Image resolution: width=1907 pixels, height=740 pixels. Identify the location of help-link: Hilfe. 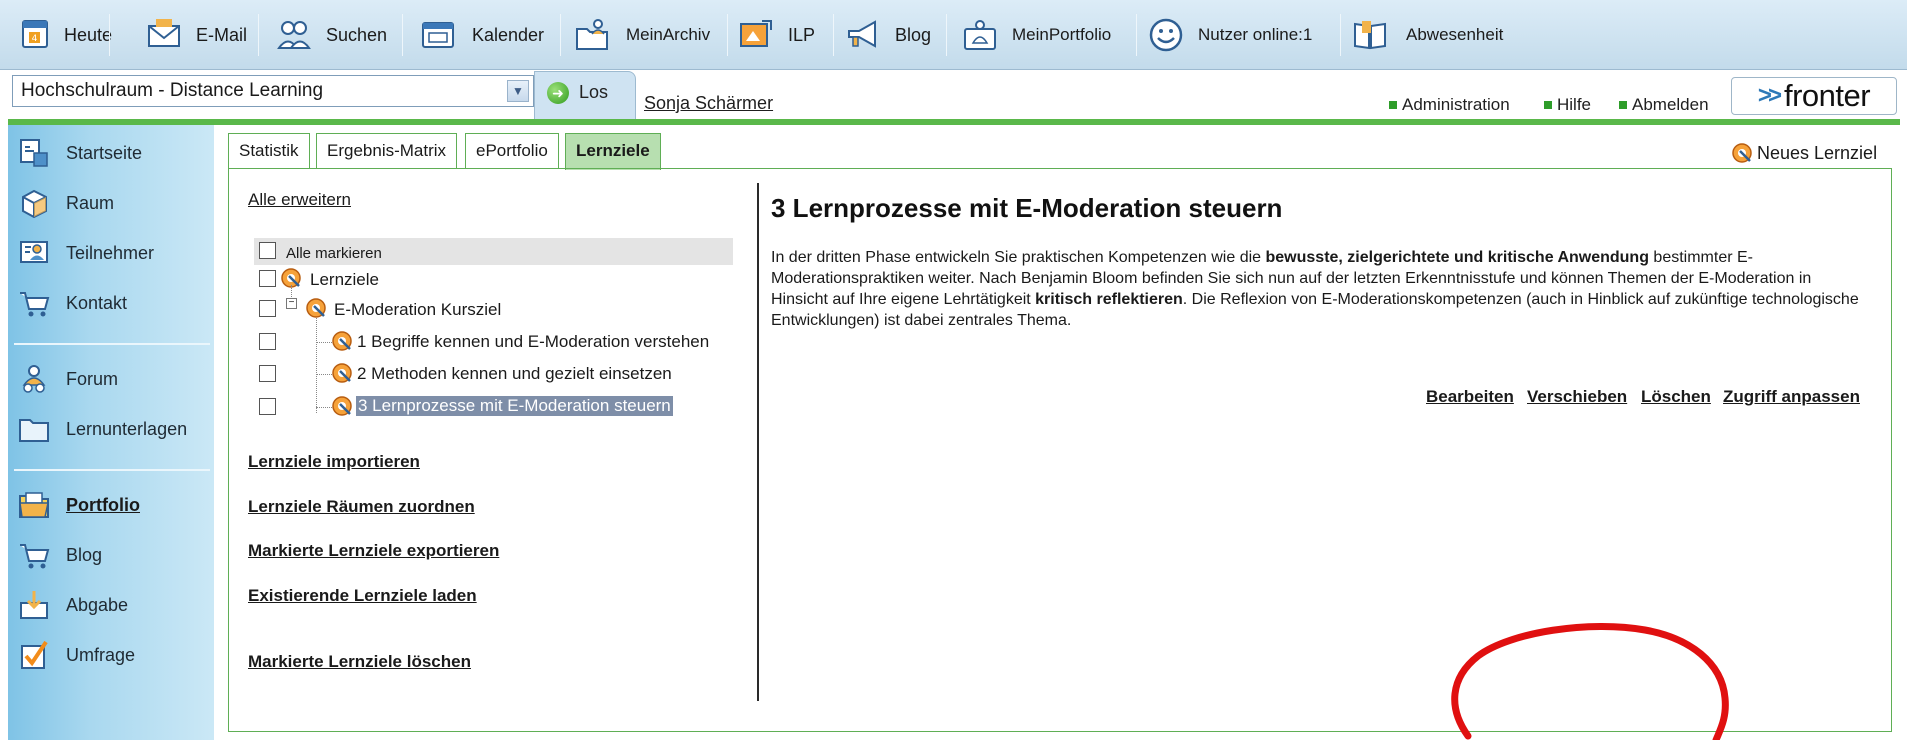
(1567, 105).